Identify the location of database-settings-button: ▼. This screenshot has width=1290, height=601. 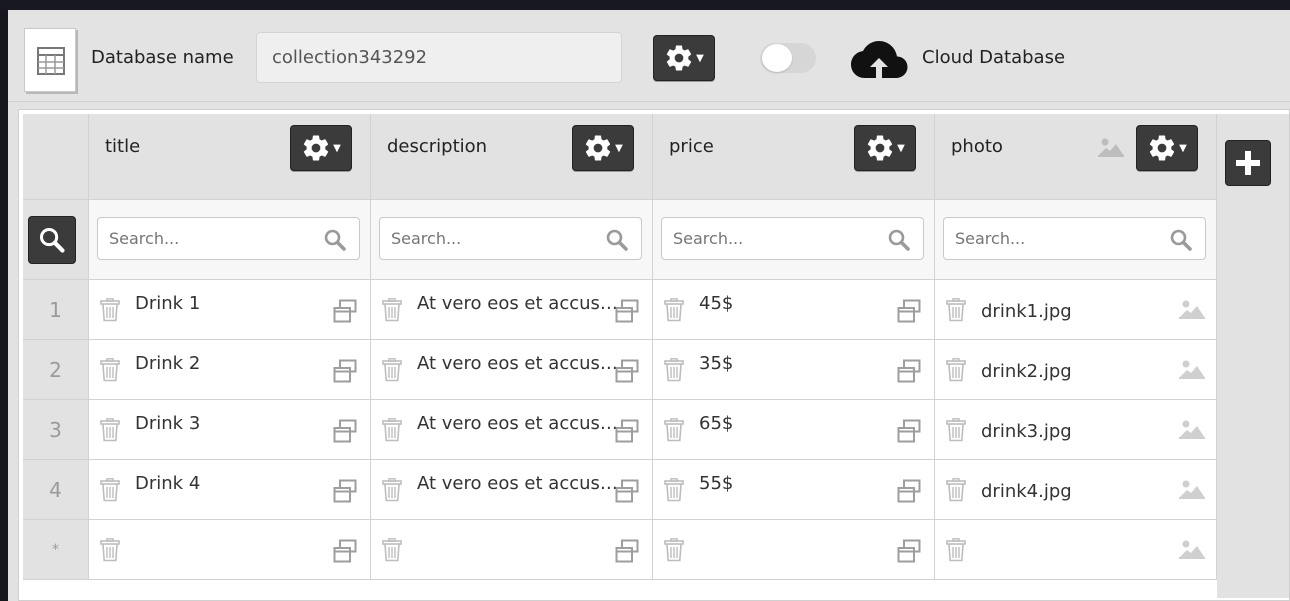
(684, 58).